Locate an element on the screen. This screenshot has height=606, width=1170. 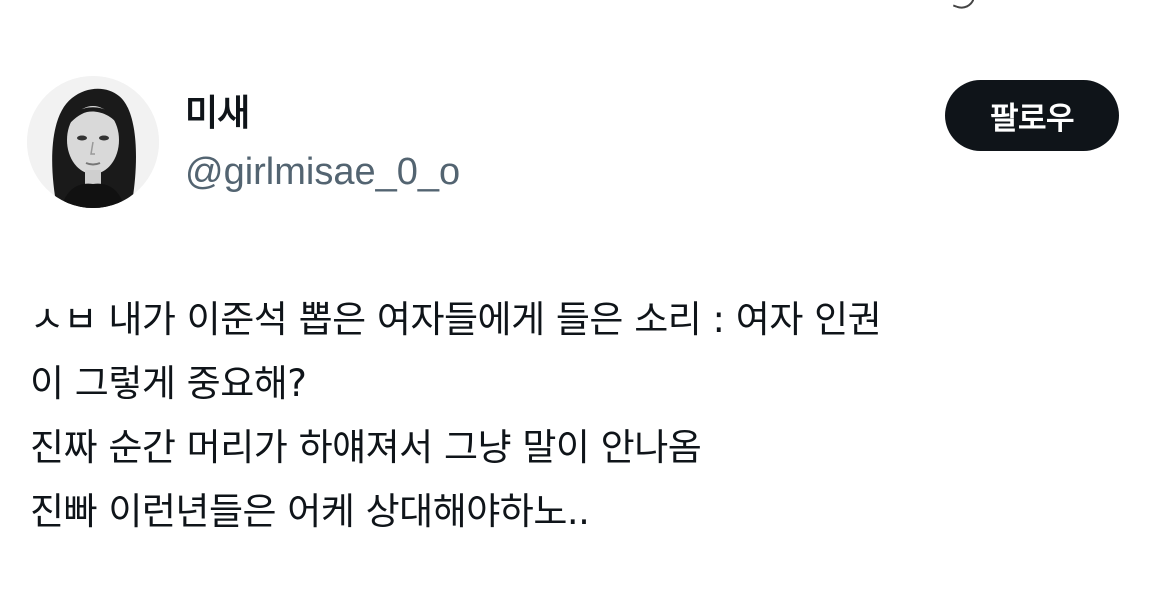
display-name: 미새 is located at coordinates (322, 114).